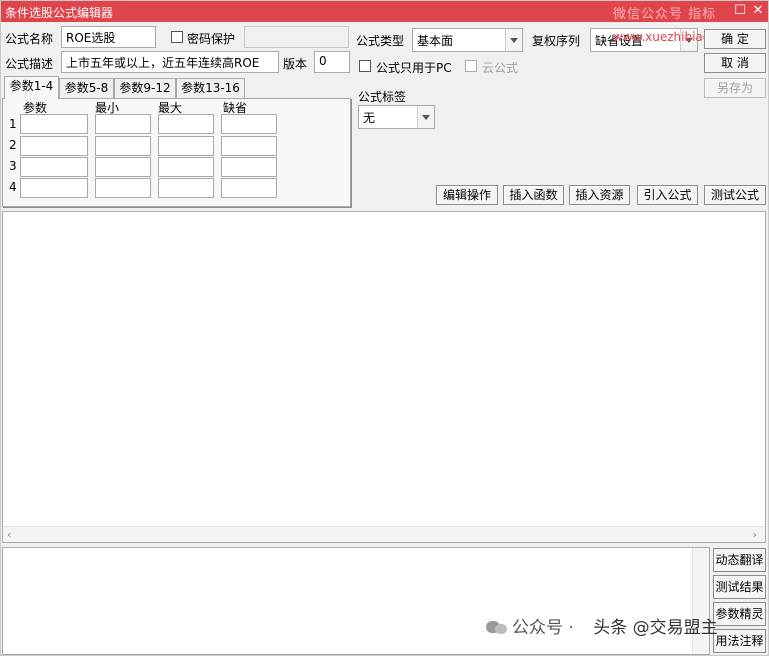 The image size is (769, 656). Describe the element at coordinates (210, 88) in the screenshot. I see `tab-params-13-16: 参数13-16` at that location.